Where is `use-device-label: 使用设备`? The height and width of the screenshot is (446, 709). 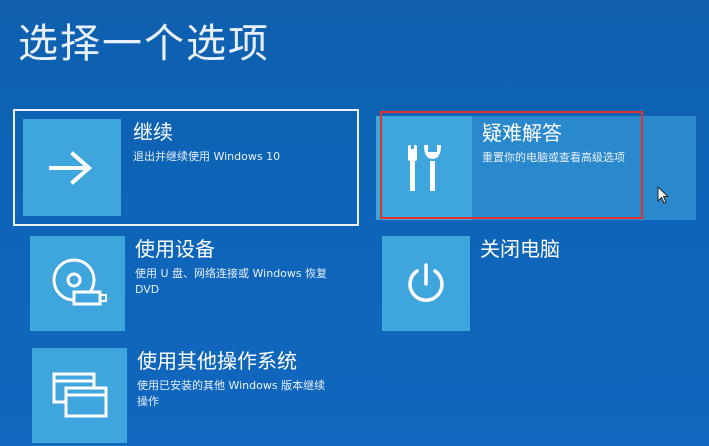 use-device-label: 使用设备 is located at coordinates (175, 249).